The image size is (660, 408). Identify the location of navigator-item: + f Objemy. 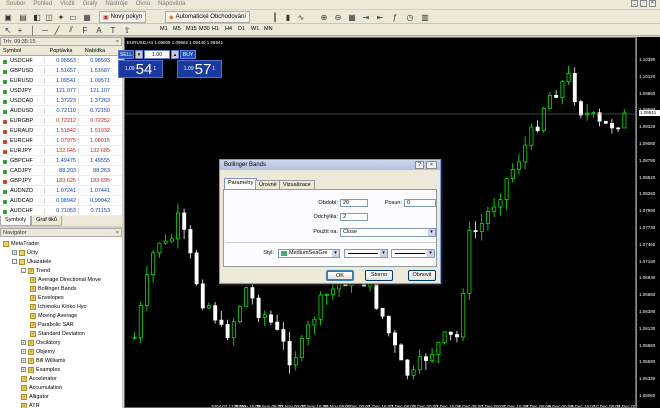
(38, 351).